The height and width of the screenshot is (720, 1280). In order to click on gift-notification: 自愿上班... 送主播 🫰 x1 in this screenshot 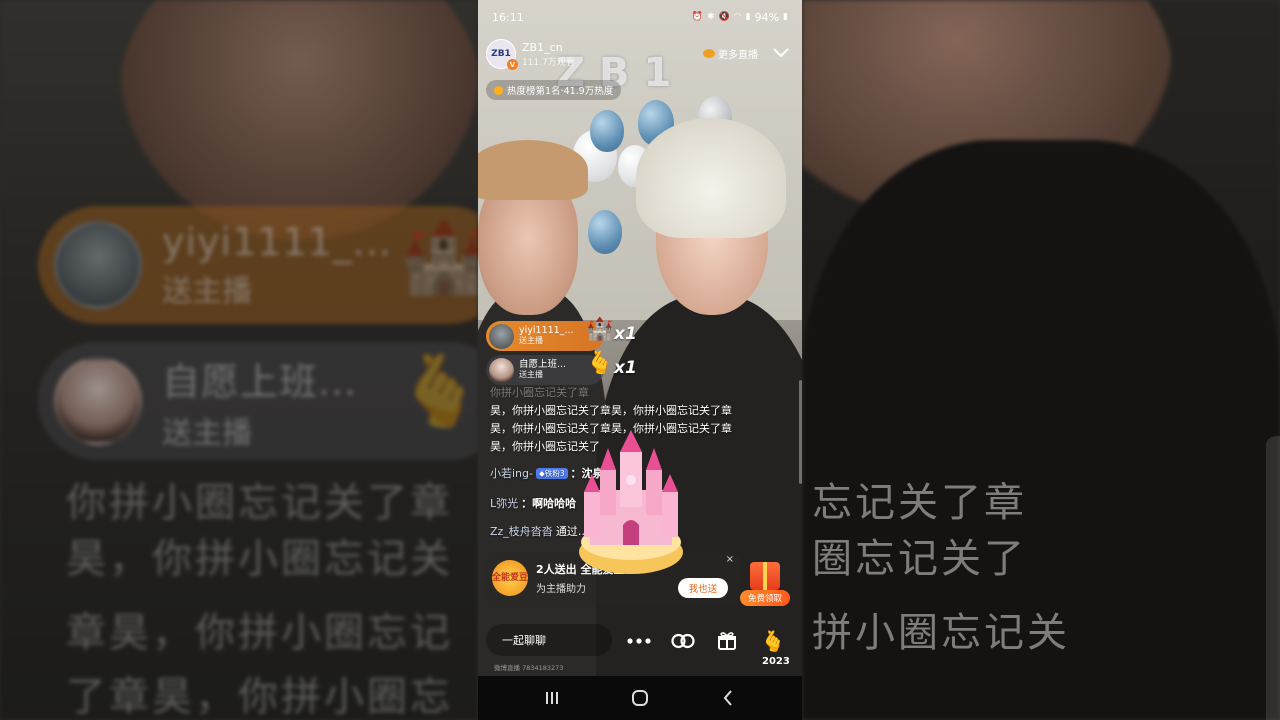, I will do `click(561, 368)`.